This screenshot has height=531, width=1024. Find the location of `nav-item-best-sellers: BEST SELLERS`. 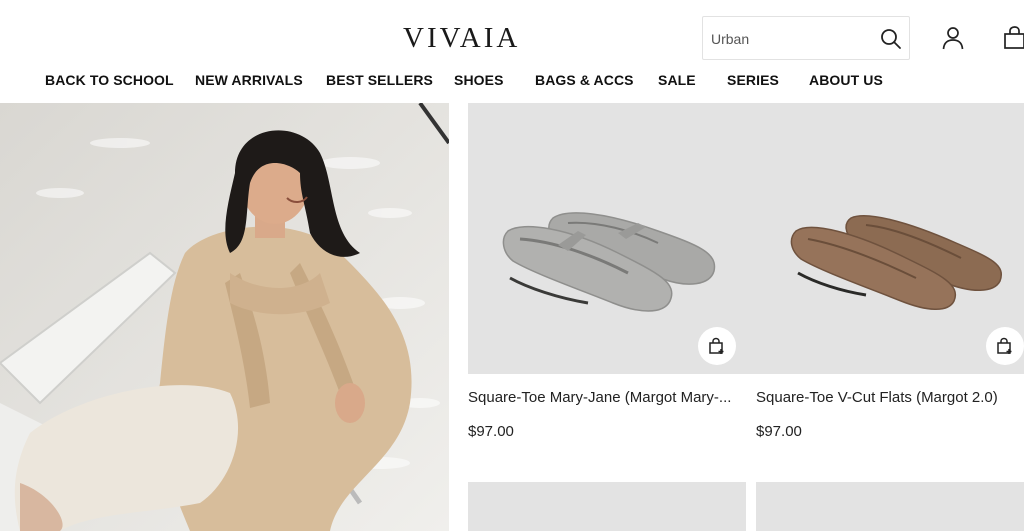

nav-item-best-sellers: BEST SELLERS is located at coordinates (379, 80).